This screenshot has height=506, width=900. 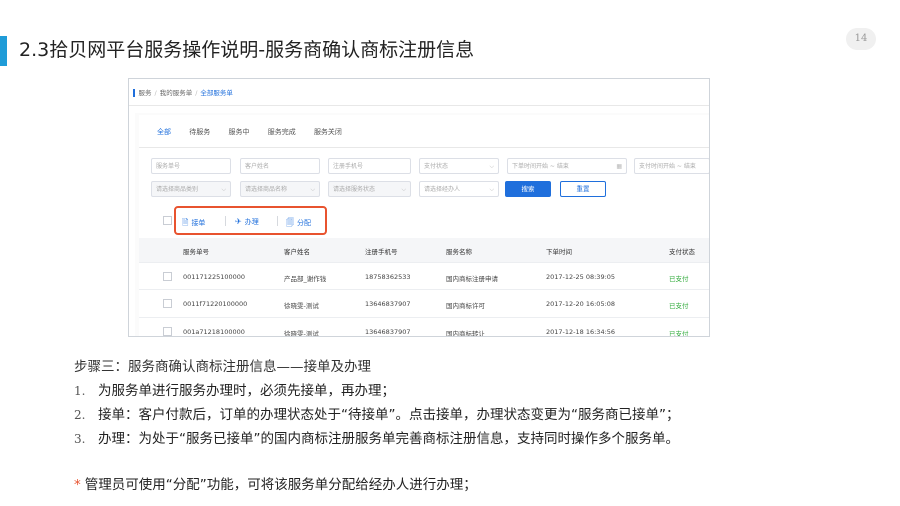 I want to click on payment-status-placeholder: 支付状态, so click(x=436, y=166).